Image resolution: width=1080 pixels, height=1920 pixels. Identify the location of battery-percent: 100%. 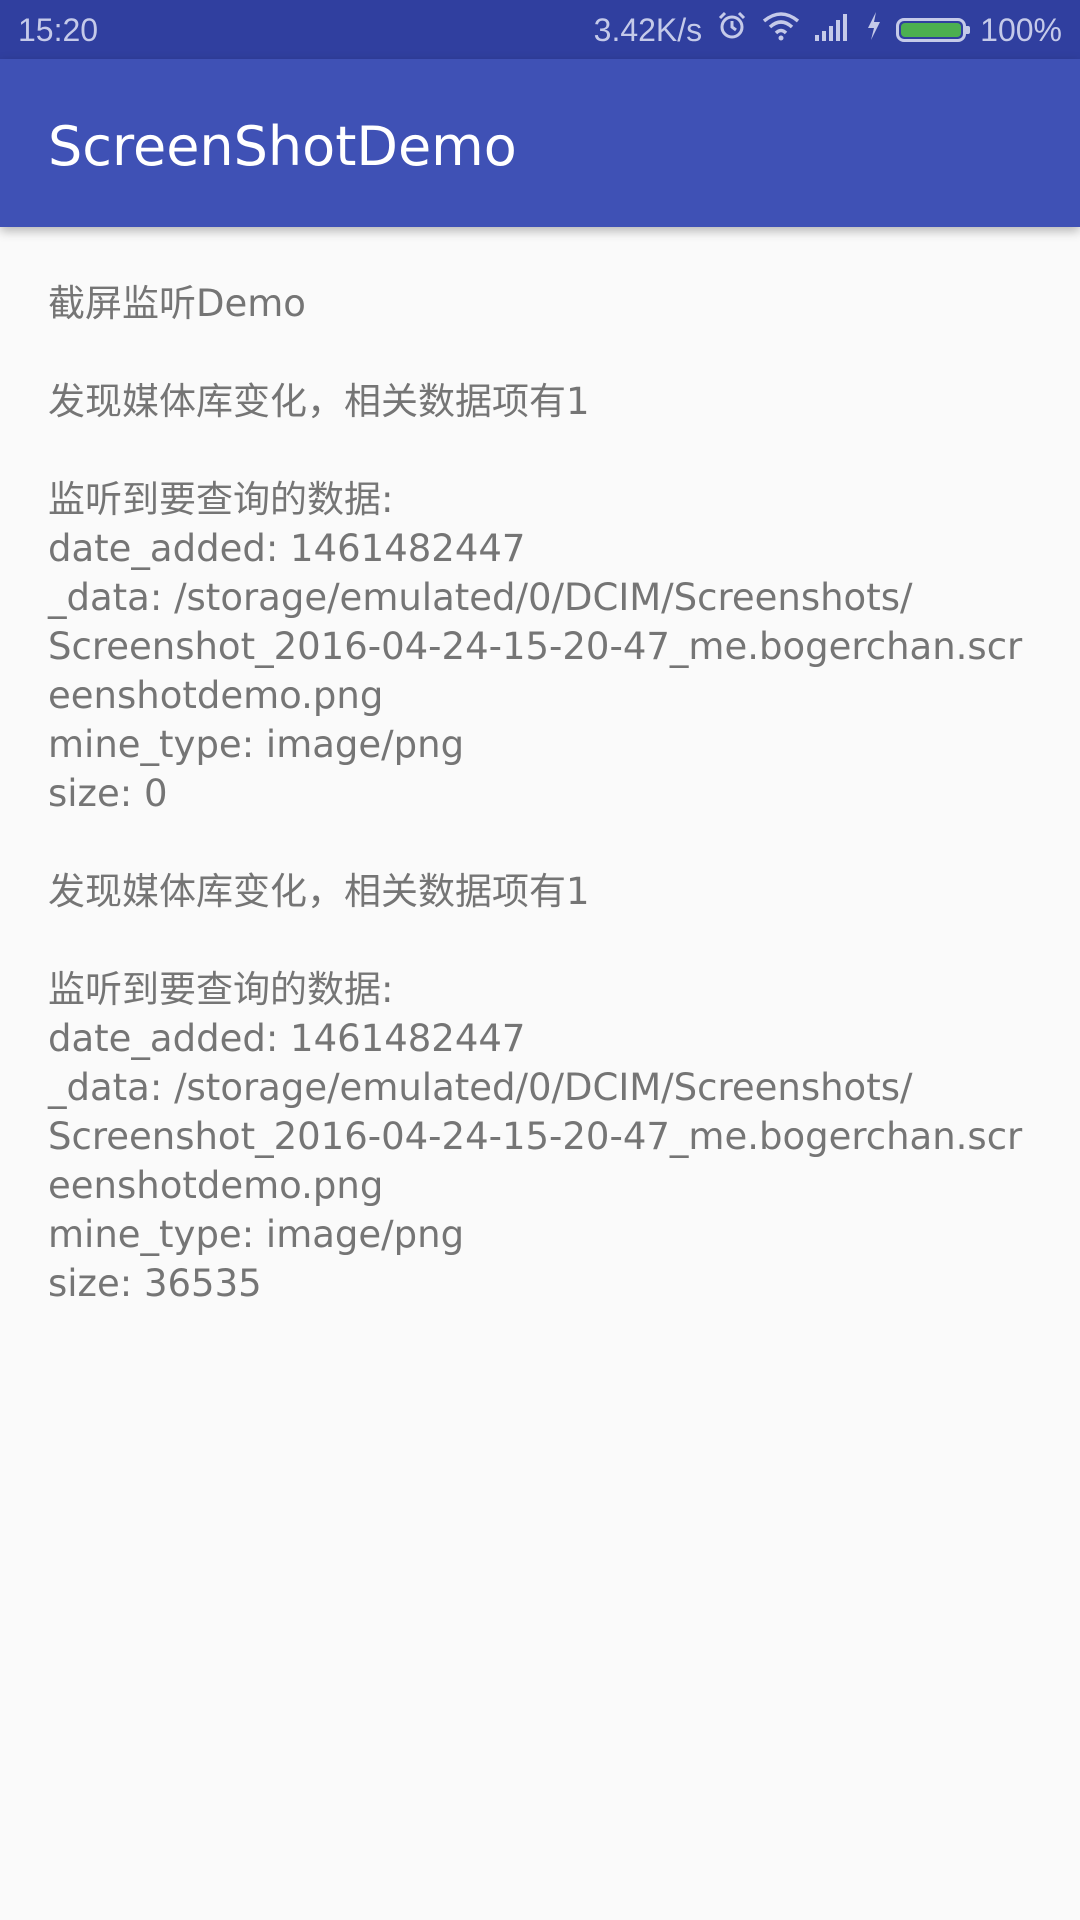
(1021, 29).